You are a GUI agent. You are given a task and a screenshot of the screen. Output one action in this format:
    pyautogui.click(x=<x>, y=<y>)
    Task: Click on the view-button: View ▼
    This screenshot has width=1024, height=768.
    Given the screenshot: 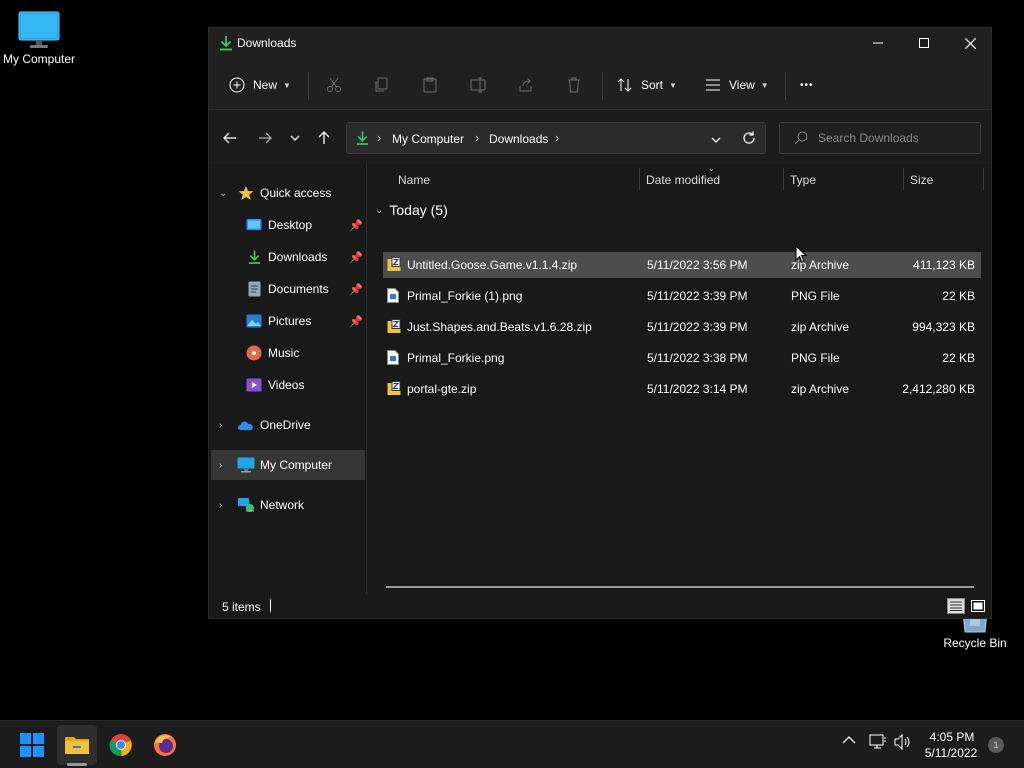 What is the action you would take?
    pyautogui.click(x=737, y=85)
    